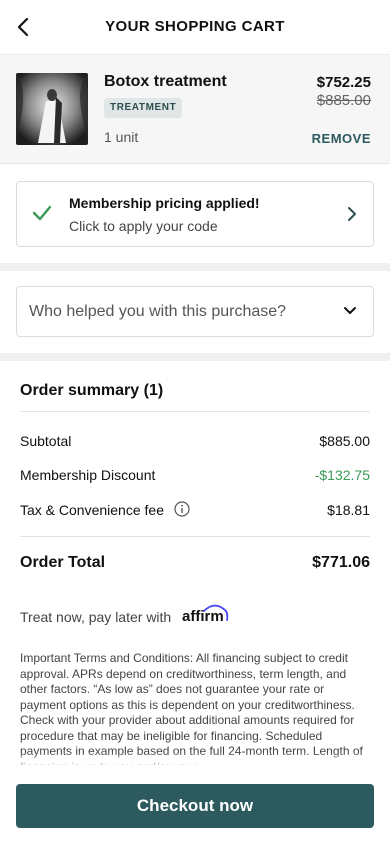 The width and height of the screenshot is (390, 844). I want to click on page-title: YOUR SHOPPING CART, so click(195, 26).